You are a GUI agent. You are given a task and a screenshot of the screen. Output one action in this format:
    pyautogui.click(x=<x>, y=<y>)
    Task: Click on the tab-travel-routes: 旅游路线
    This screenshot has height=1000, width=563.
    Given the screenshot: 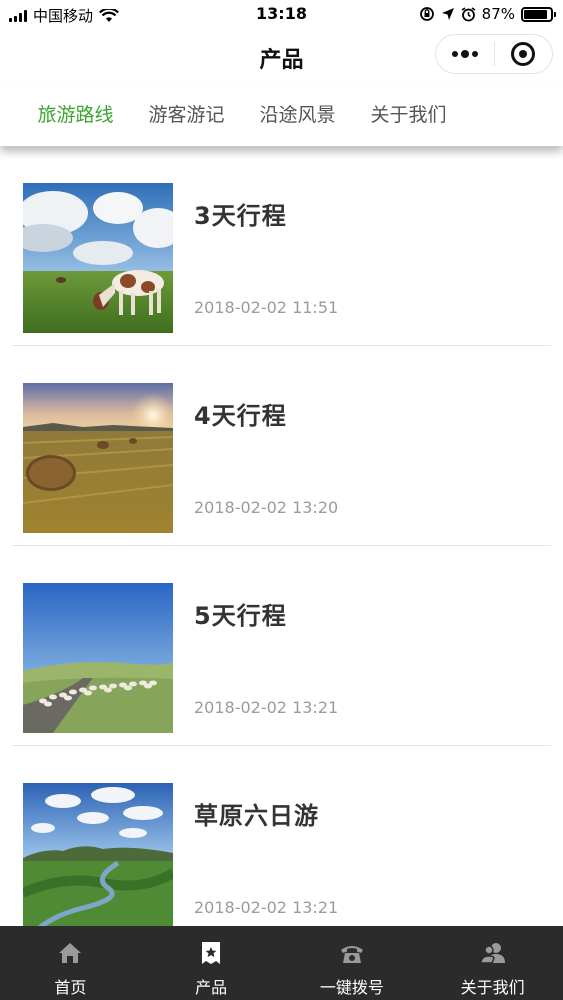 What is the action you would take?
    pyautogui.click(x=75, y=115)
    